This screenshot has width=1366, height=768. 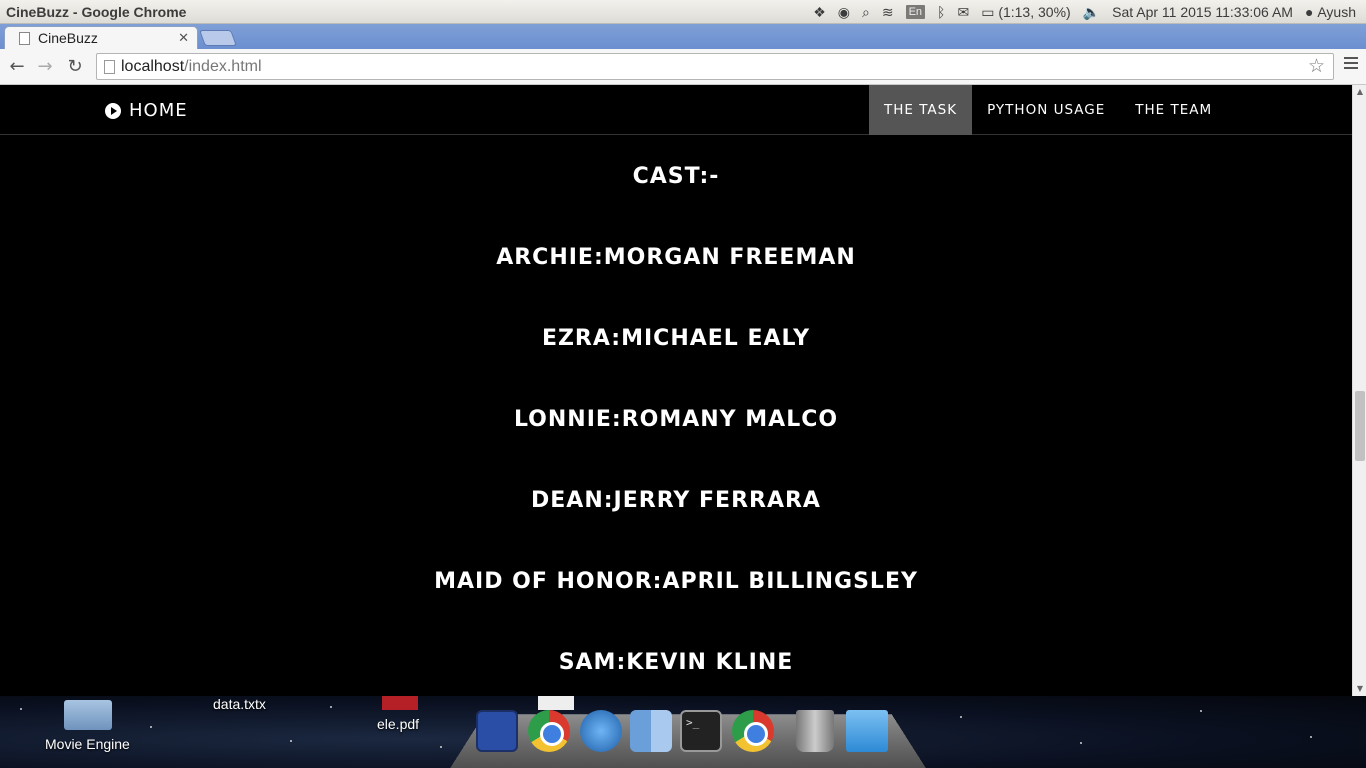 I want to click on cast-heading: CAST:-, so click(x=676, y=176).